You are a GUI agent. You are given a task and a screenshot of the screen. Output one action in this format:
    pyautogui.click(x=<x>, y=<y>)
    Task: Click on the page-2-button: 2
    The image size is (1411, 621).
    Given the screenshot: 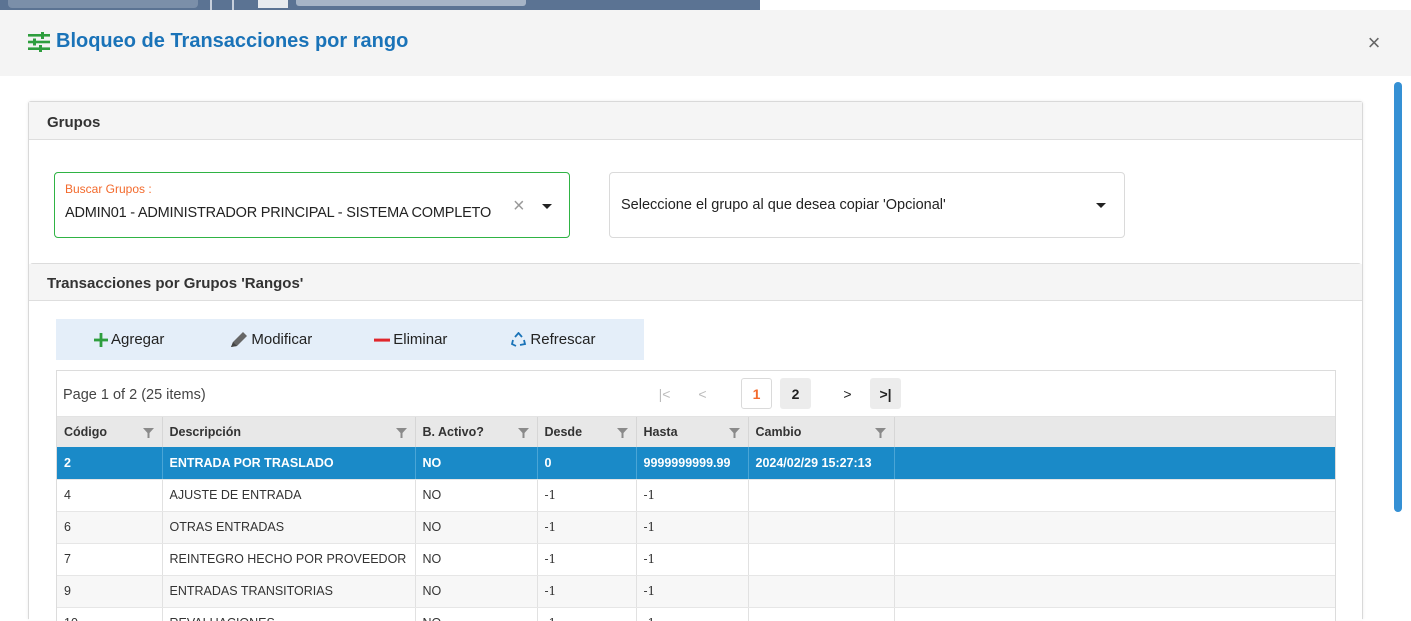 What is the action you would take?
    pyautogui.click(x=795, y=393)
    